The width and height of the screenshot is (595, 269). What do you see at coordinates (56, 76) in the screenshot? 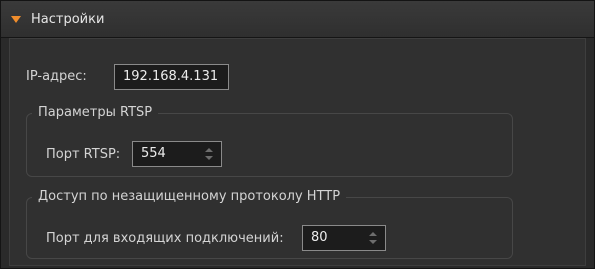
I see `ip-address-label: IP-адрес:` at bounding box center [56, 76].